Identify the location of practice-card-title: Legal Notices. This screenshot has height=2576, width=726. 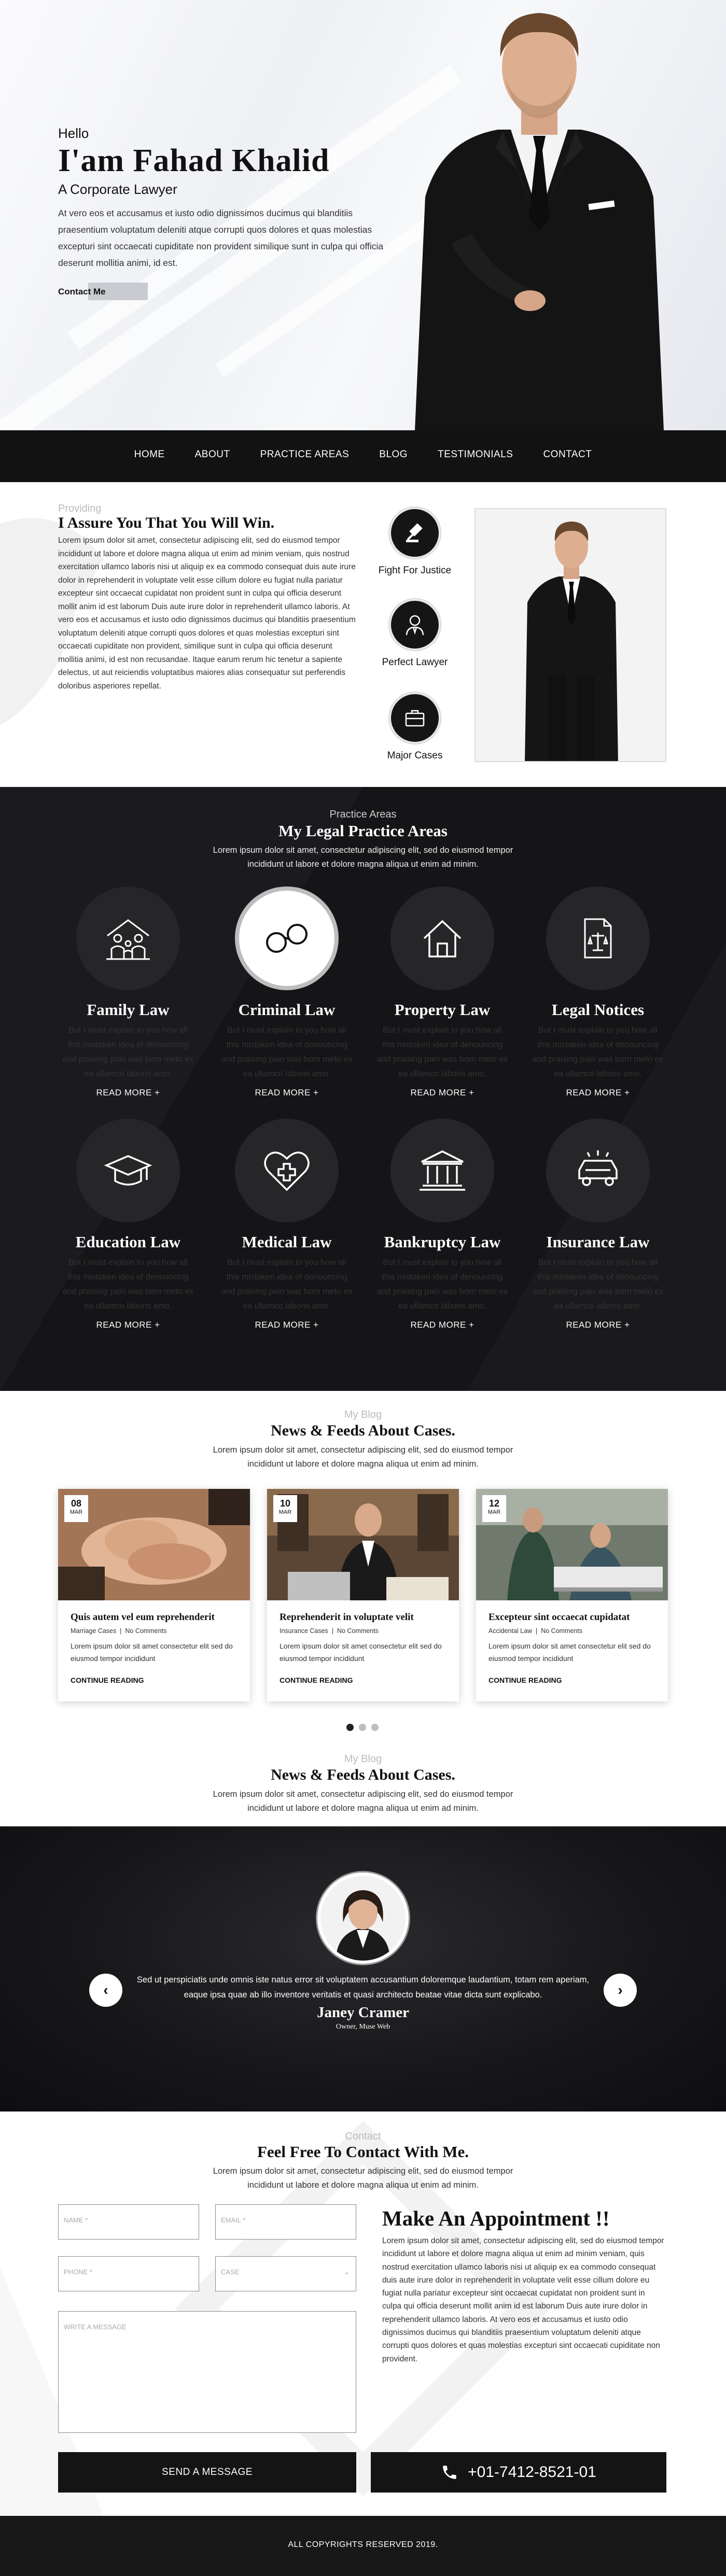
(598, 1010).